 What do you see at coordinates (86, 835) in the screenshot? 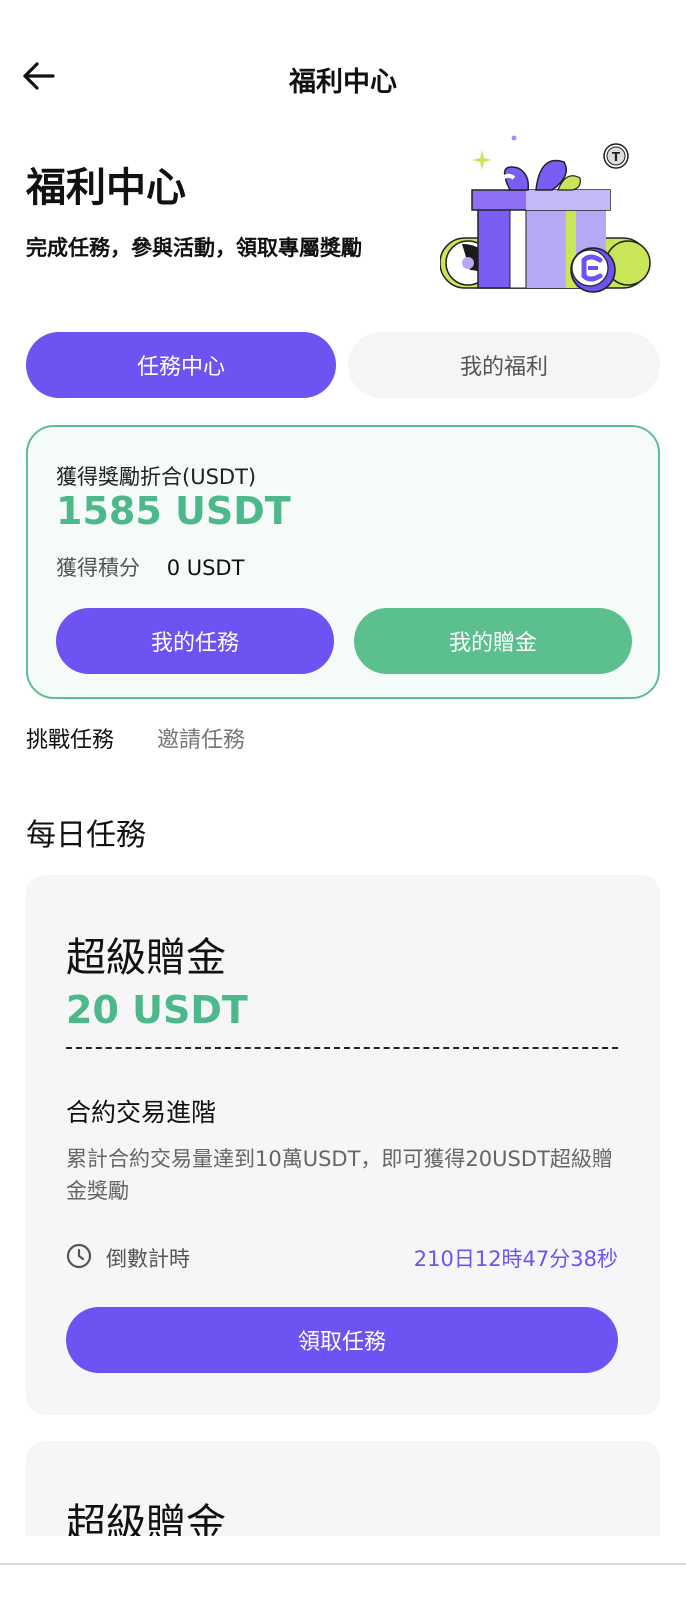
I see `section-title: 每日任務` at bounding box center [86, 835].